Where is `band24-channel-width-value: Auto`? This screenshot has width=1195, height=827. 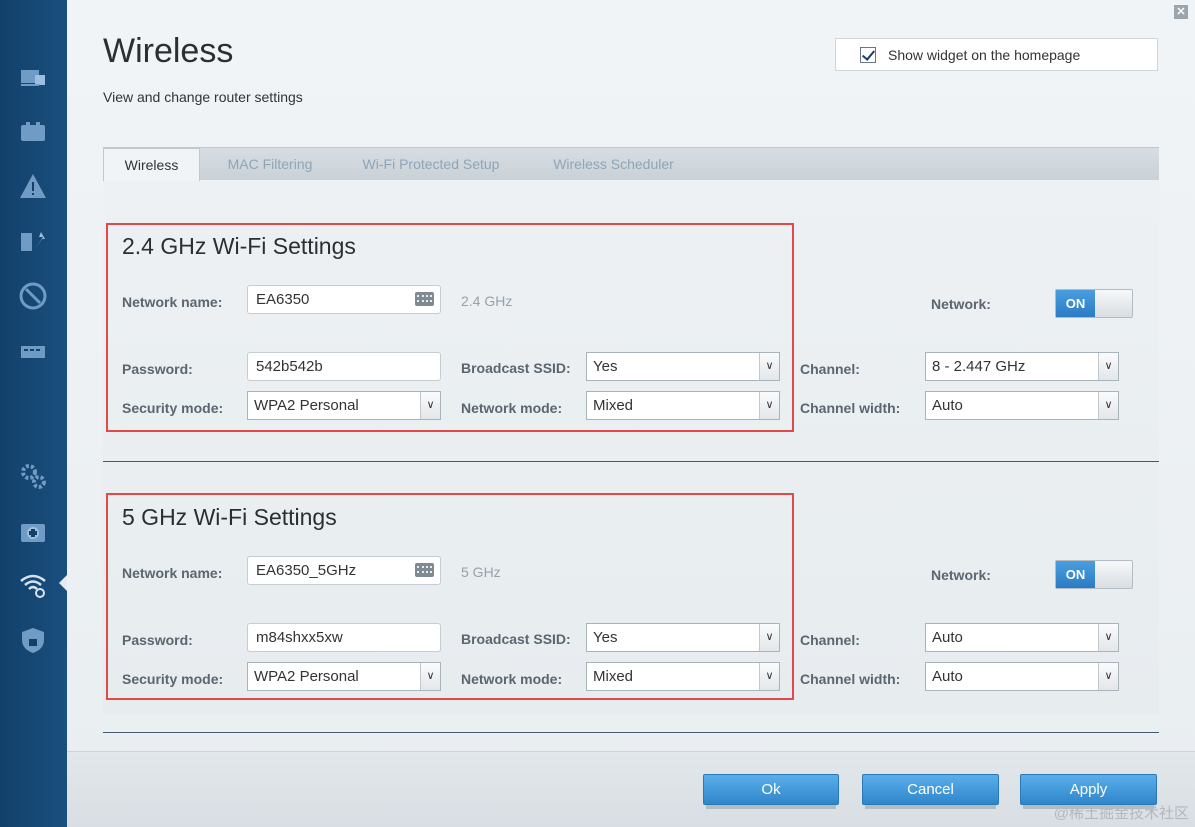
band24-channel-width-value: Auto is located at coordinates (947, 405).